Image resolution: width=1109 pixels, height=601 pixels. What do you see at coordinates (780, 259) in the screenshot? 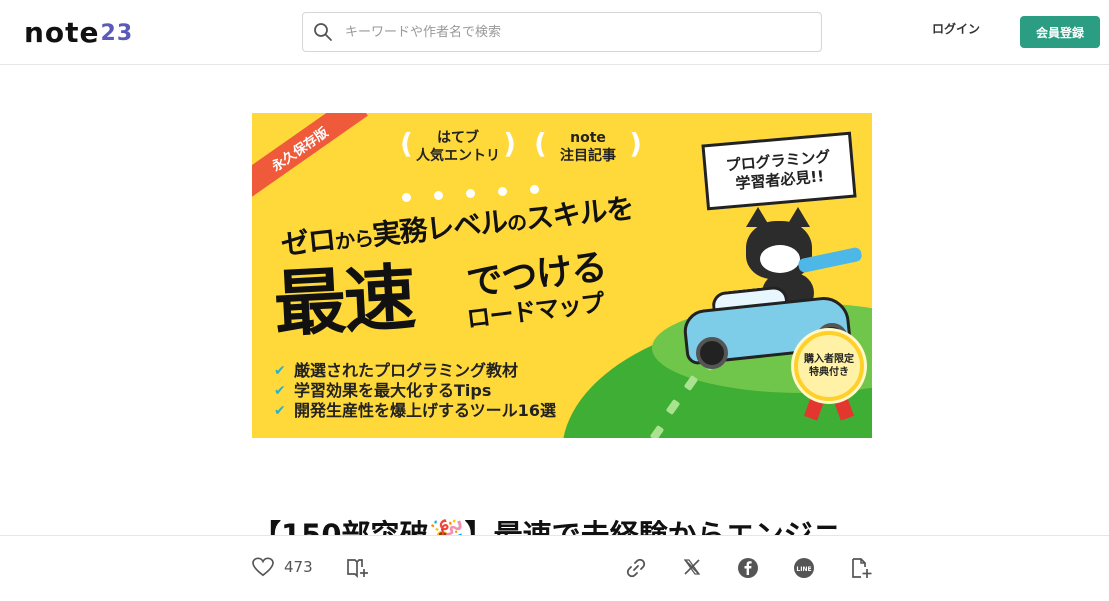
I see `dog-mascot-face` at bounding box center [780, 259].